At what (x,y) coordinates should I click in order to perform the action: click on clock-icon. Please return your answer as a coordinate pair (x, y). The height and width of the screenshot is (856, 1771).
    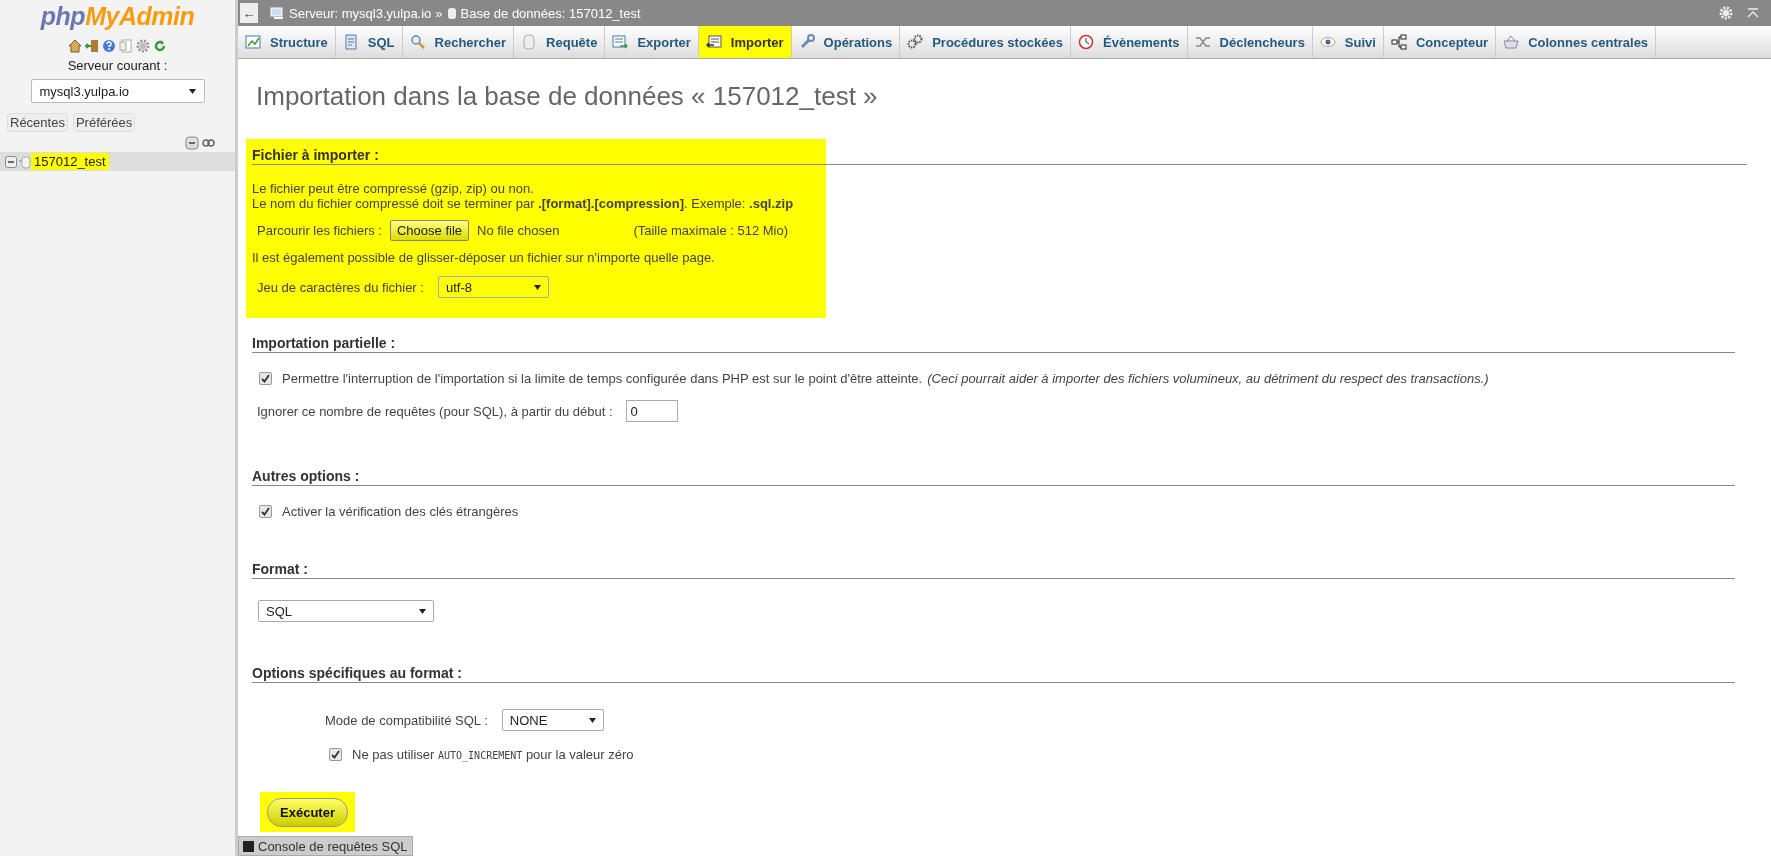
    Looking at the image, I should click on (1086, 42).